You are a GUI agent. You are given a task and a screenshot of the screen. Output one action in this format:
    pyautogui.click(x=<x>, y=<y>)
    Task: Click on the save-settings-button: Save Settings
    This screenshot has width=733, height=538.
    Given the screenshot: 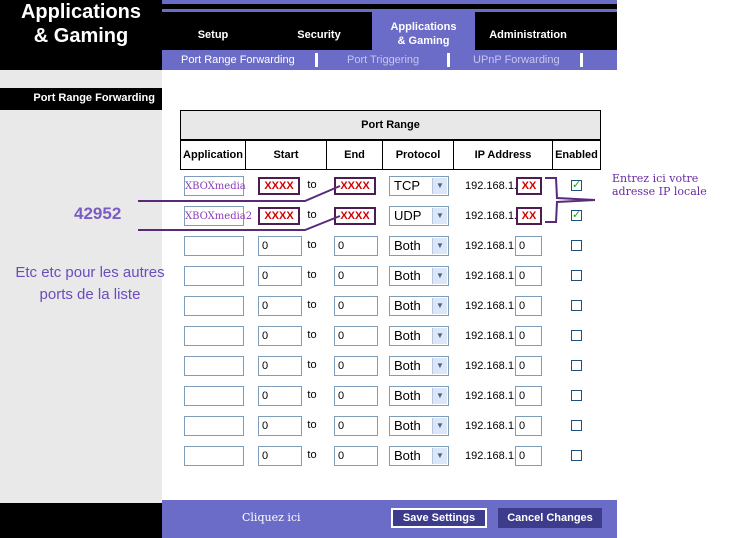 What is the action you would take?
    pyautogui.click(x=439, y=518)
    